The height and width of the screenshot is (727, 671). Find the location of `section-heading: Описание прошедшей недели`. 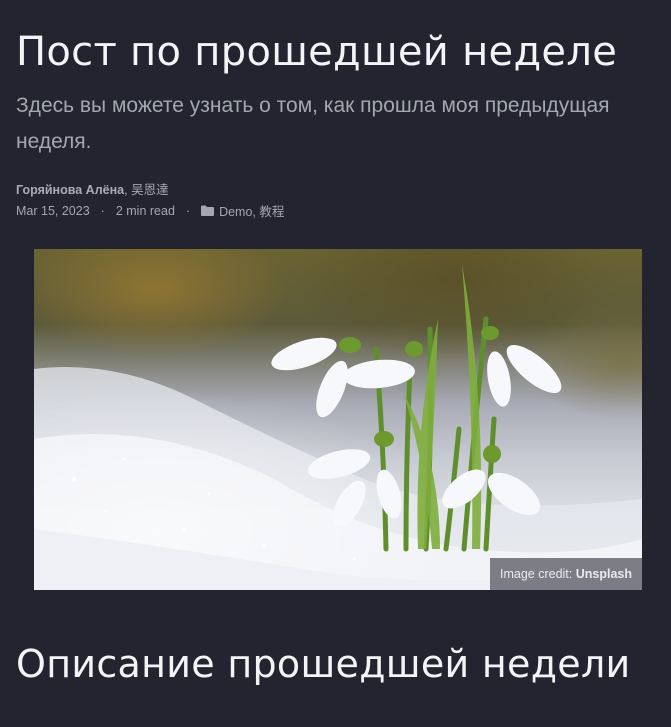

section-heading: Описание прошедшей недели is located at coordinates (323, 664).